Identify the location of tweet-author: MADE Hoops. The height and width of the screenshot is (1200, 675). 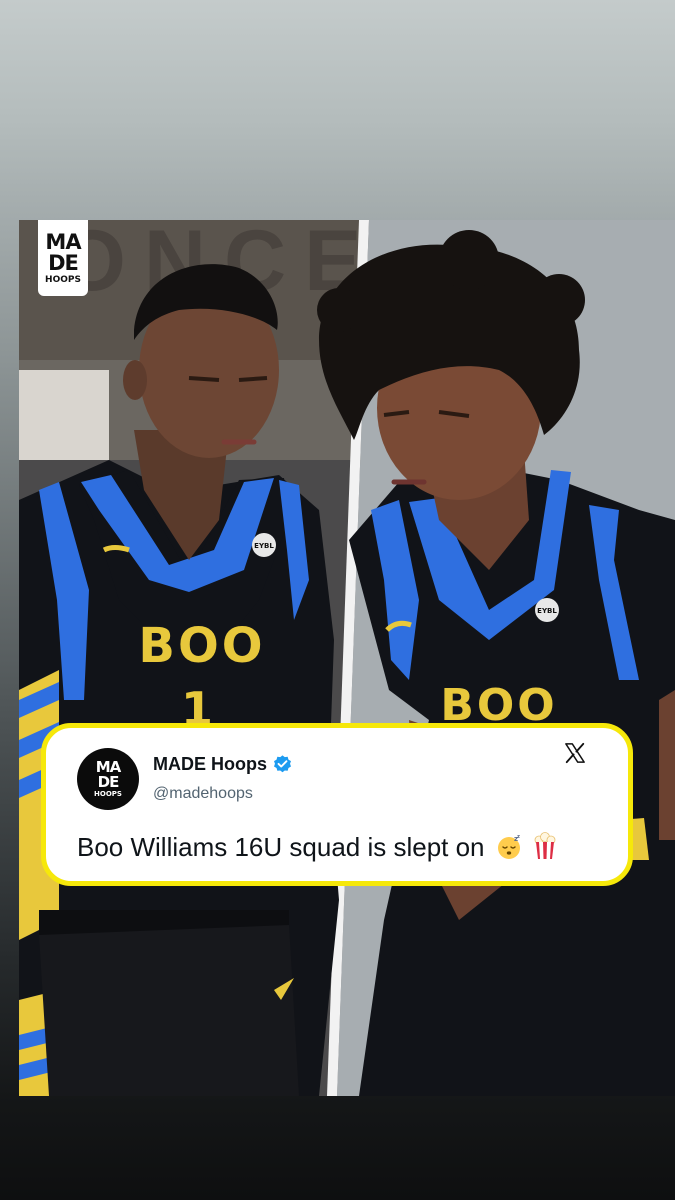
(223, 764).